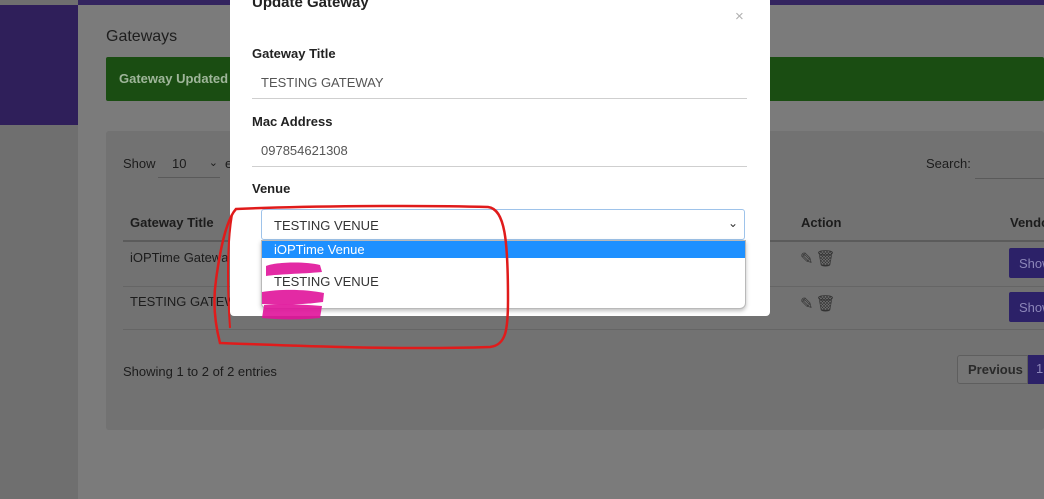  I want to click on column-header-vendor: Vendo, so click(1027, 222).